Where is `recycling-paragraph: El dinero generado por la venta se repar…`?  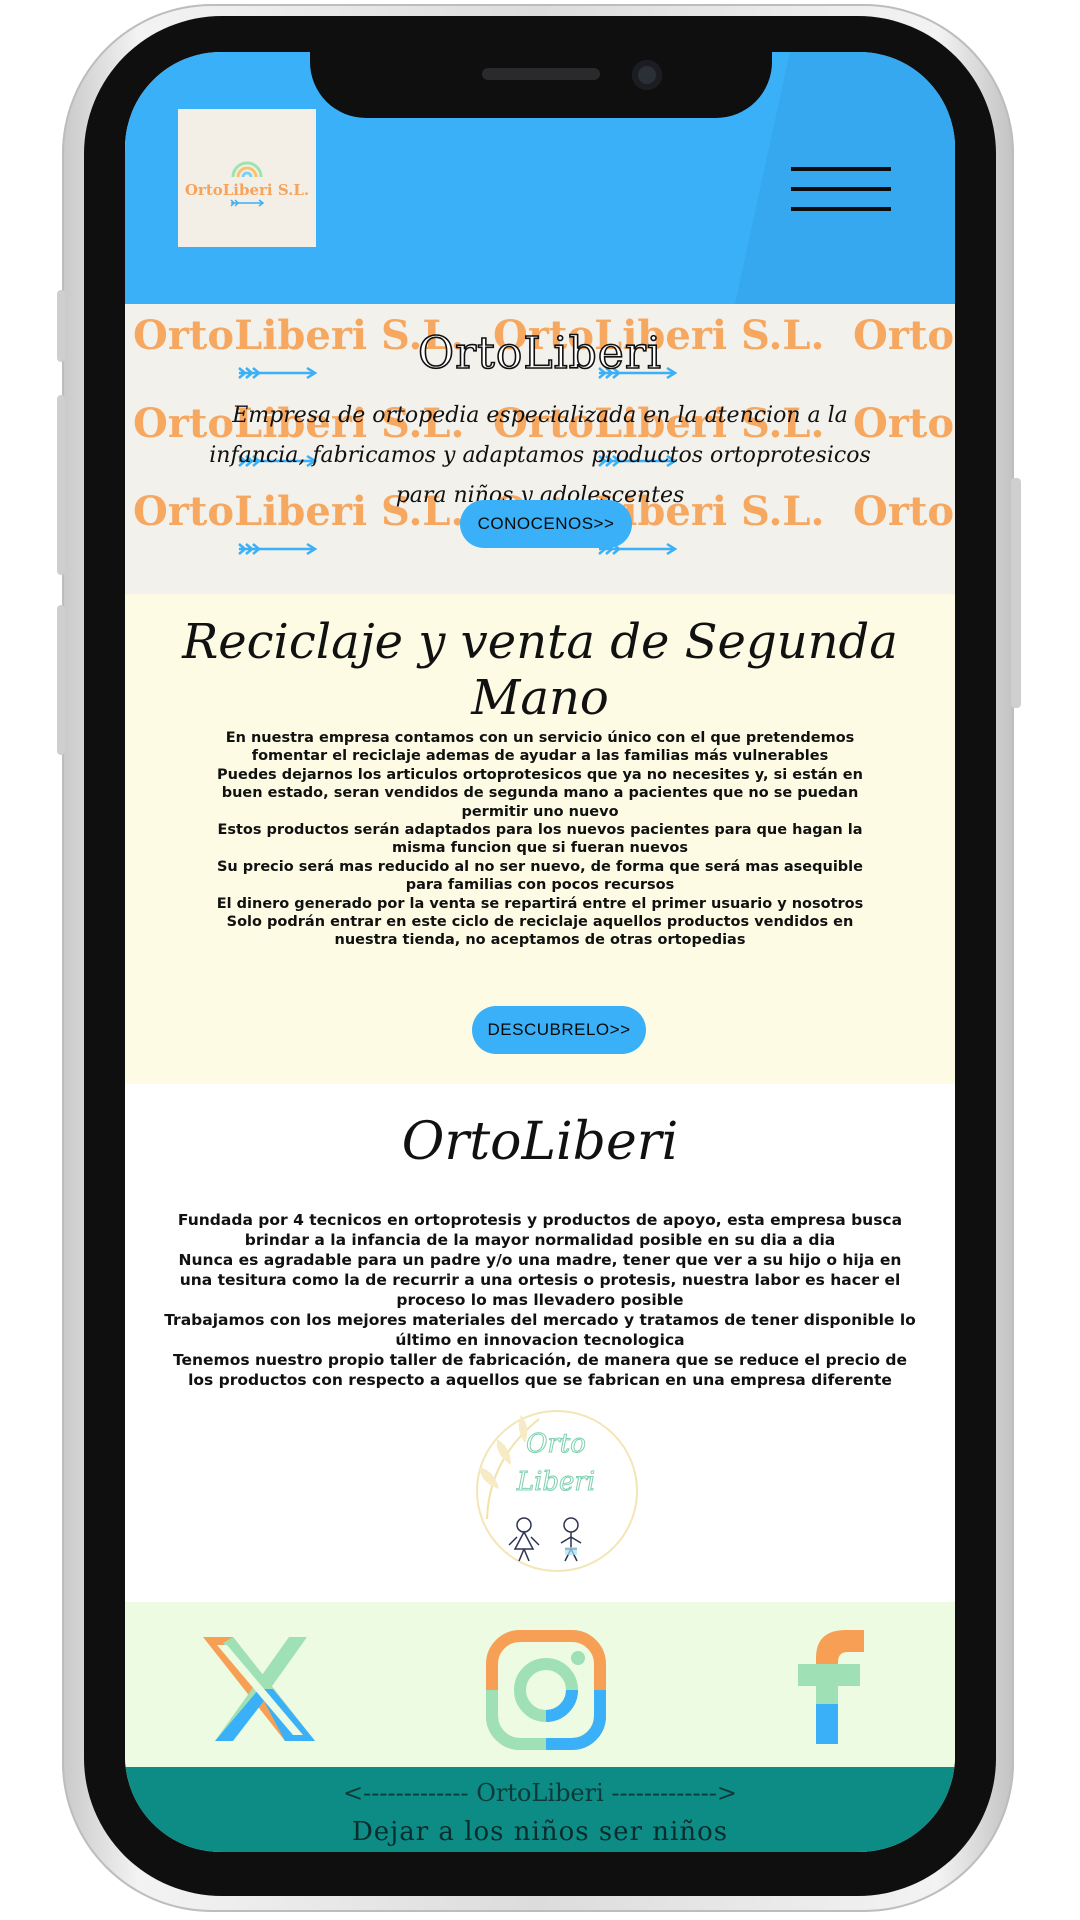
recycling-paragraph: El dinero generado por la venta se repar… is located at coordinates (540, 903).